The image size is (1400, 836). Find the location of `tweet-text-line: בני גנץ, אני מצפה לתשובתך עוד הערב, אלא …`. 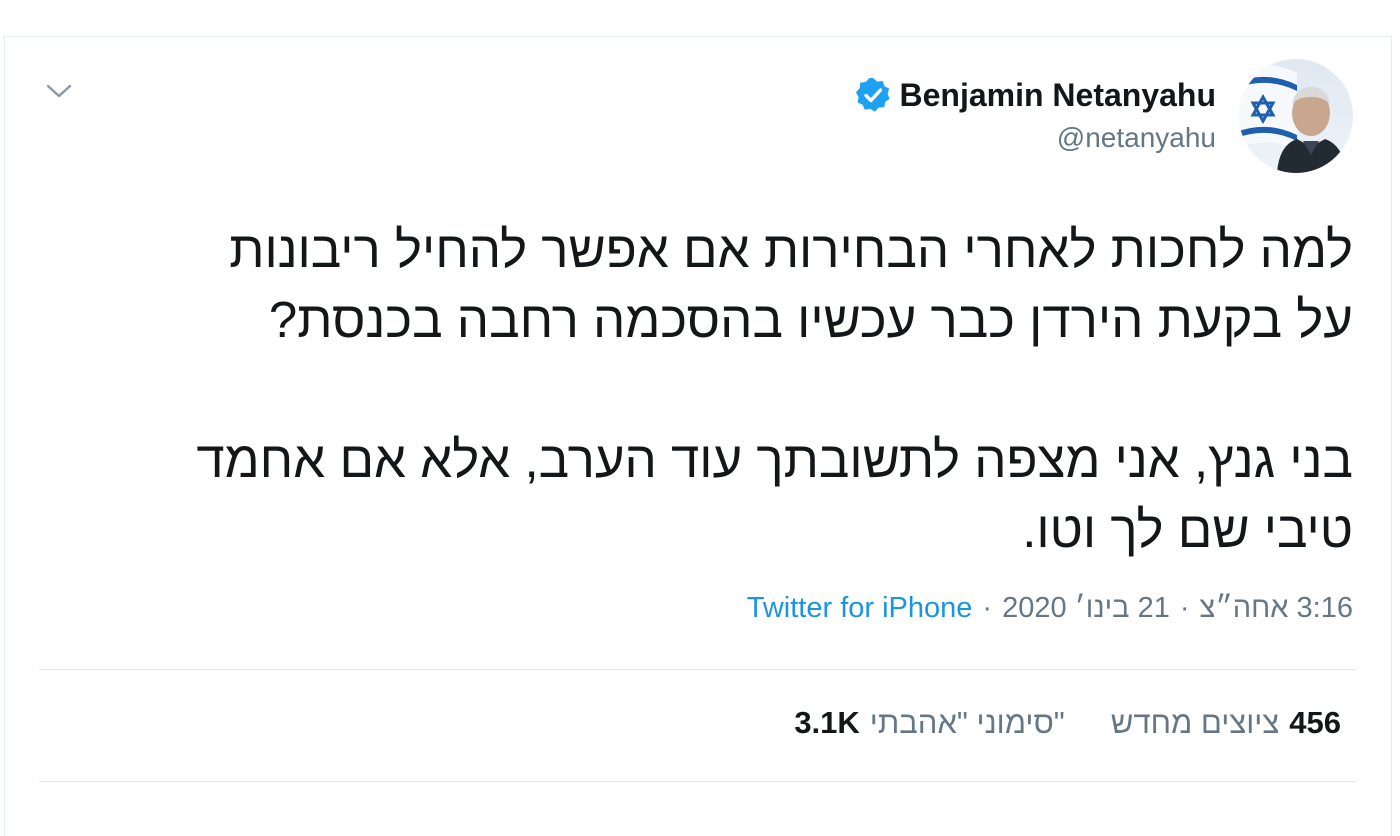

tweet-text-line: בני גנץ, אני מצפה לתשובתך עוד הערב, אלא … is located at coordinates (774, 459).